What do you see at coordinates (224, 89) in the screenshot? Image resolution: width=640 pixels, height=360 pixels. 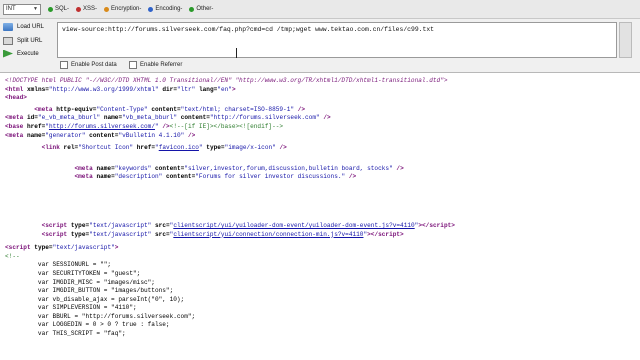 I see `lang-value: en` at bounding box center [224, 89].